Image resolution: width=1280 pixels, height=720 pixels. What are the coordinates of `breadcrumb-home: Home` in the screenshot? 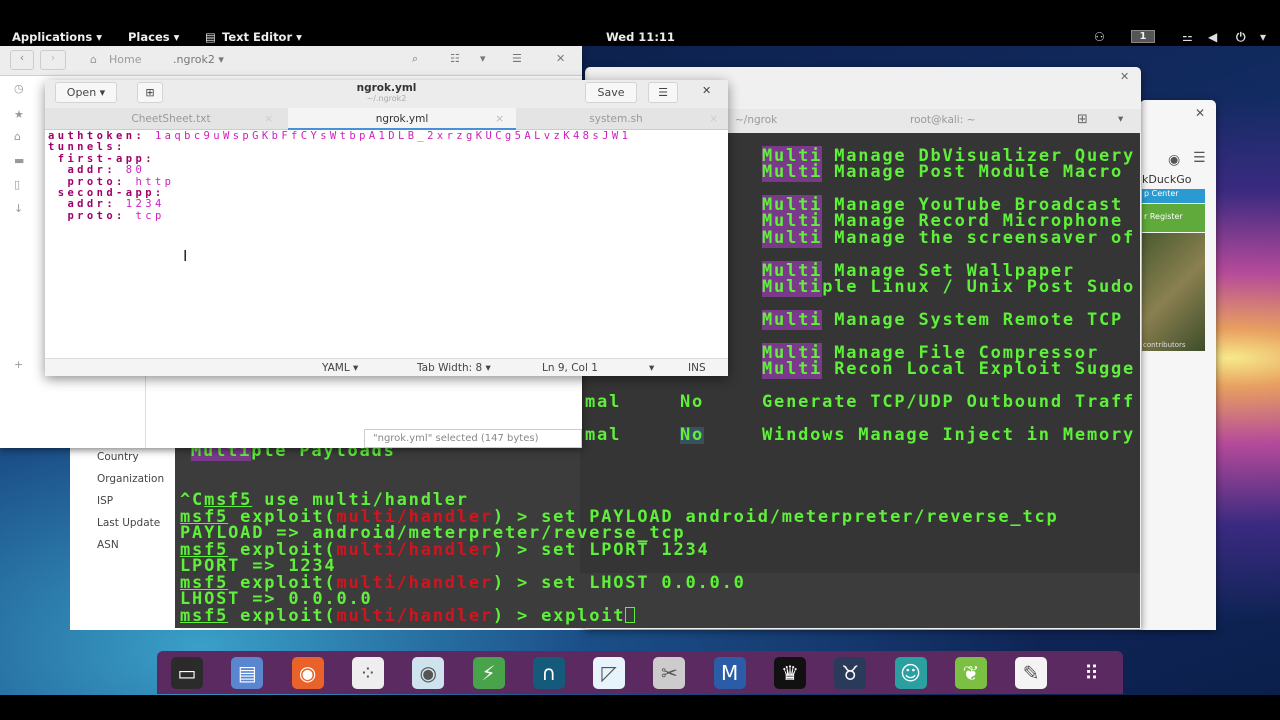 It's located at (125, 59).